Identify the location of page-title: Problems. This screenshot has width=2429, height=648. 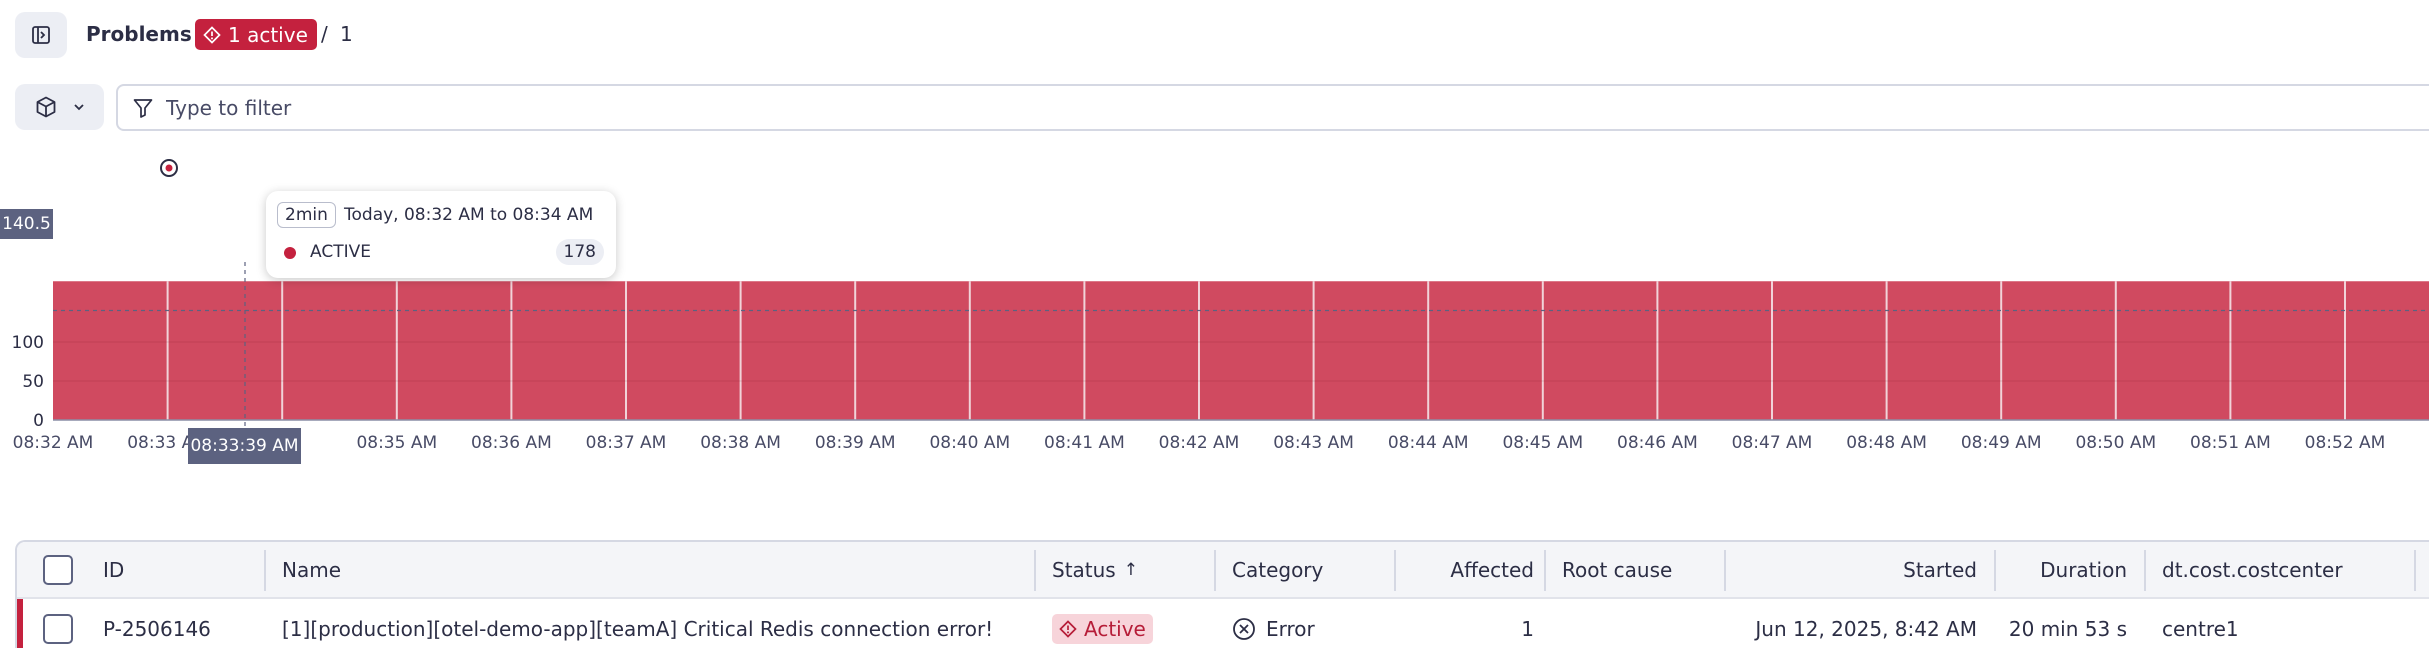
(139, 34).